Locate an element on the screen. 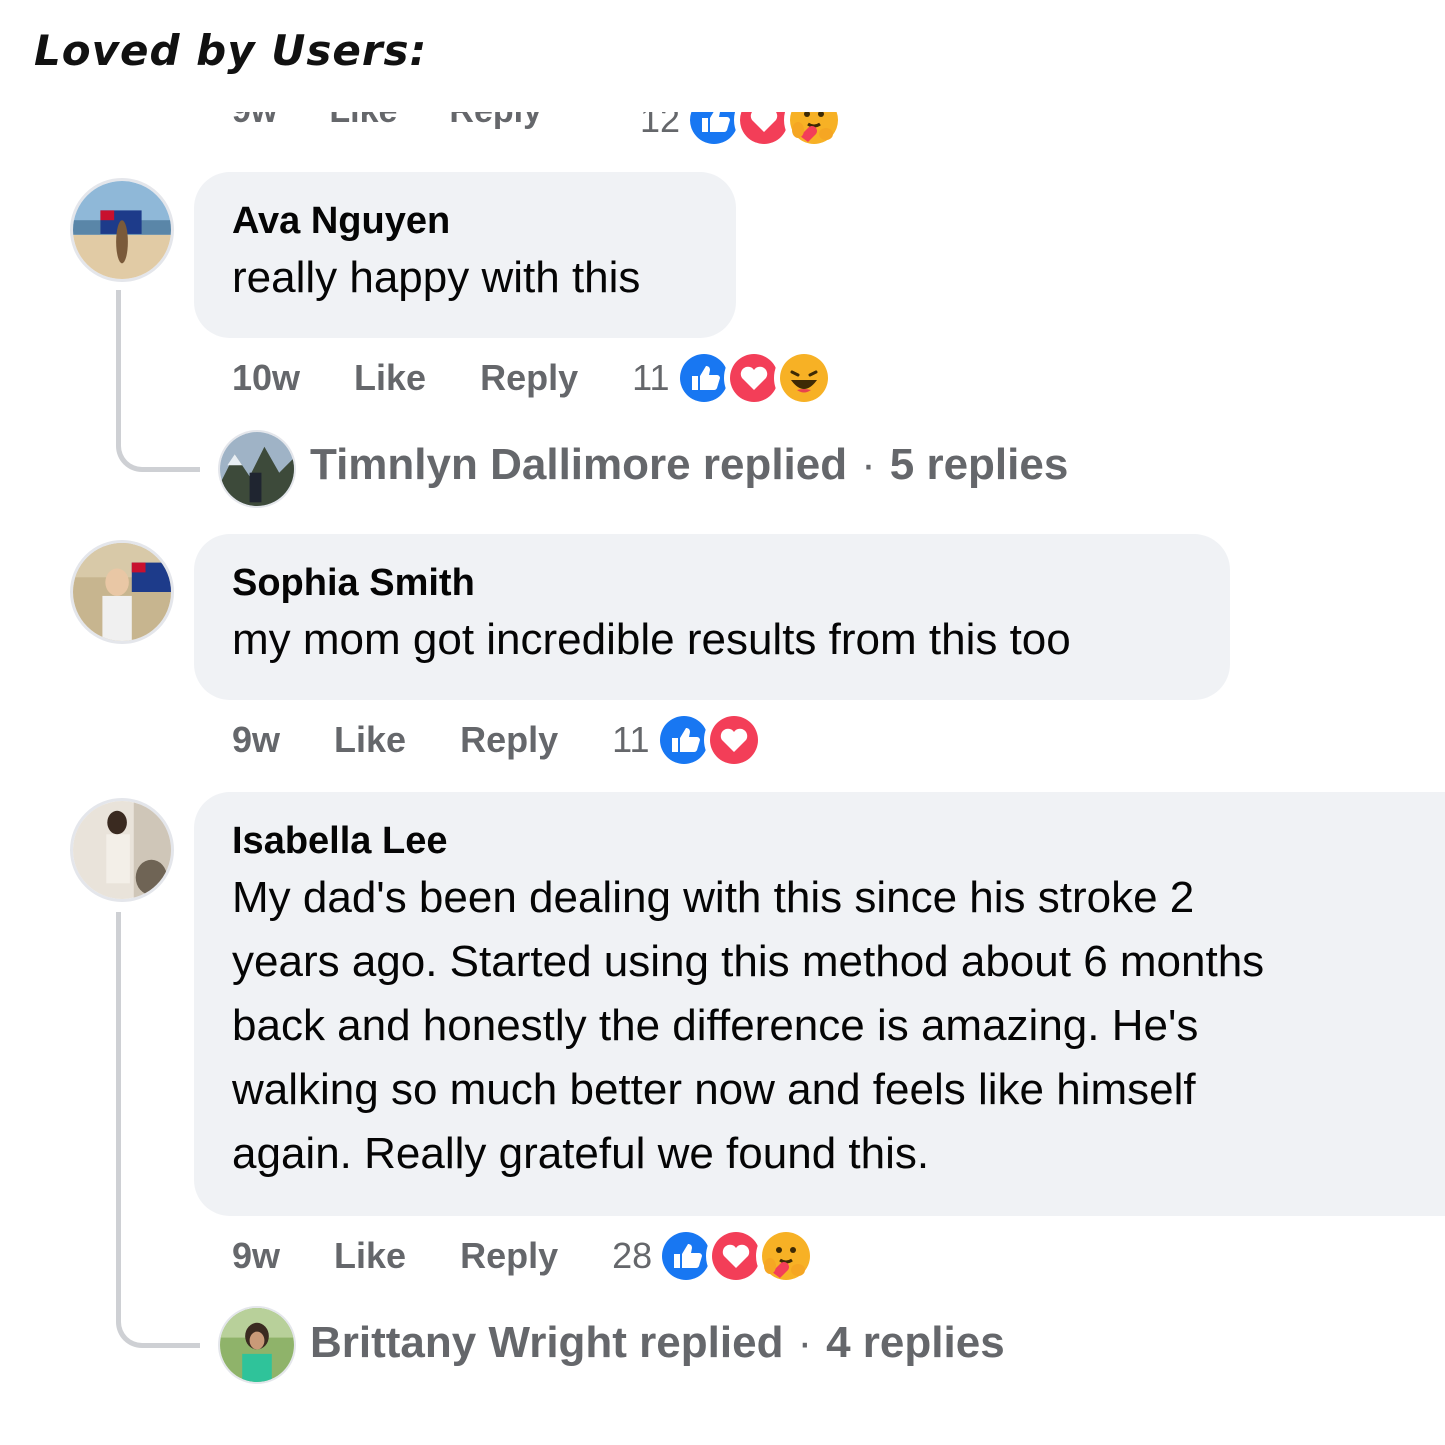 The image size is (1445, 1445). reaction-count: 28 is located at coordinates (632, 1255).